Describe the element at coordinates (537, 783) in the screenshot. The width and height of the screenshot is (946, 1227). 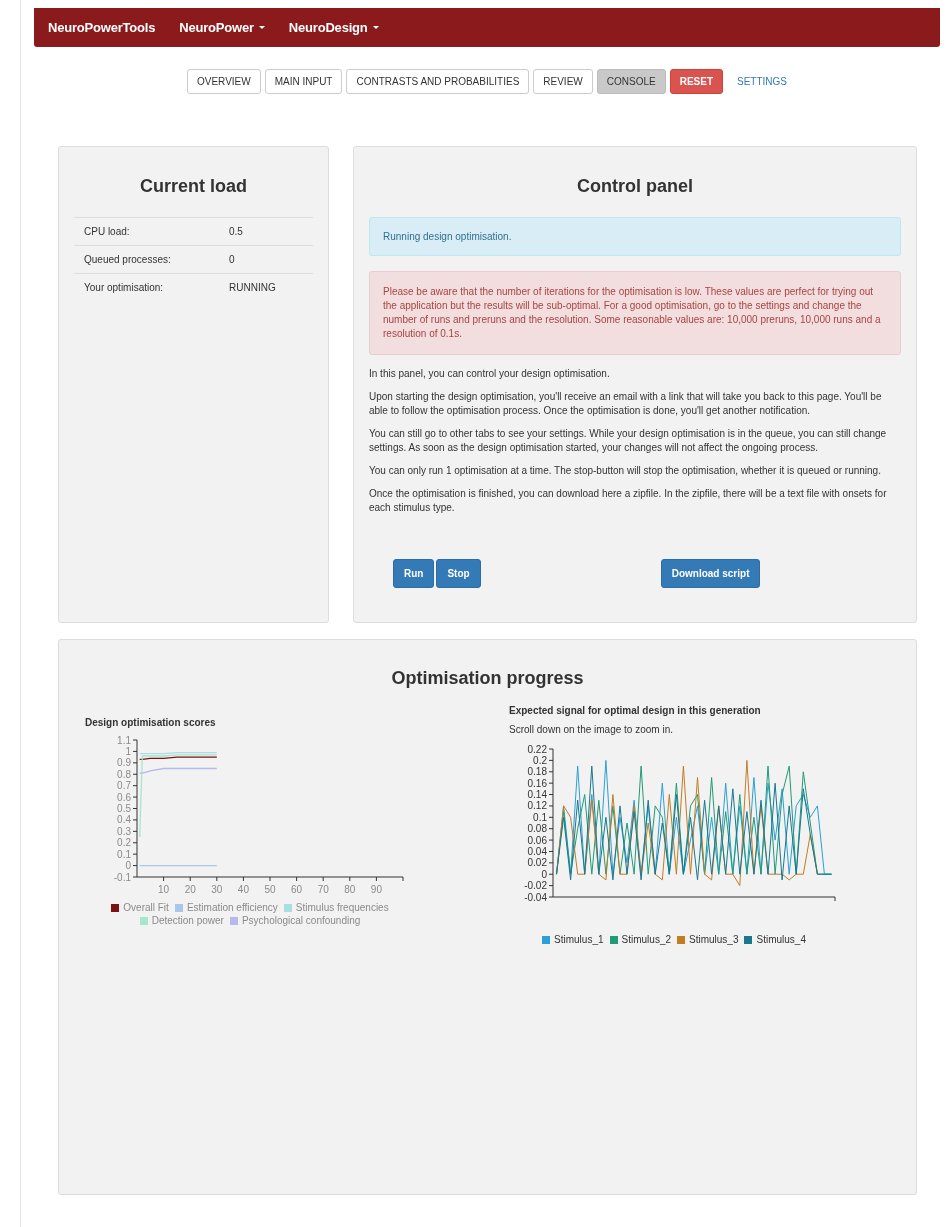
I see `tick-label: 0.16` at that location.